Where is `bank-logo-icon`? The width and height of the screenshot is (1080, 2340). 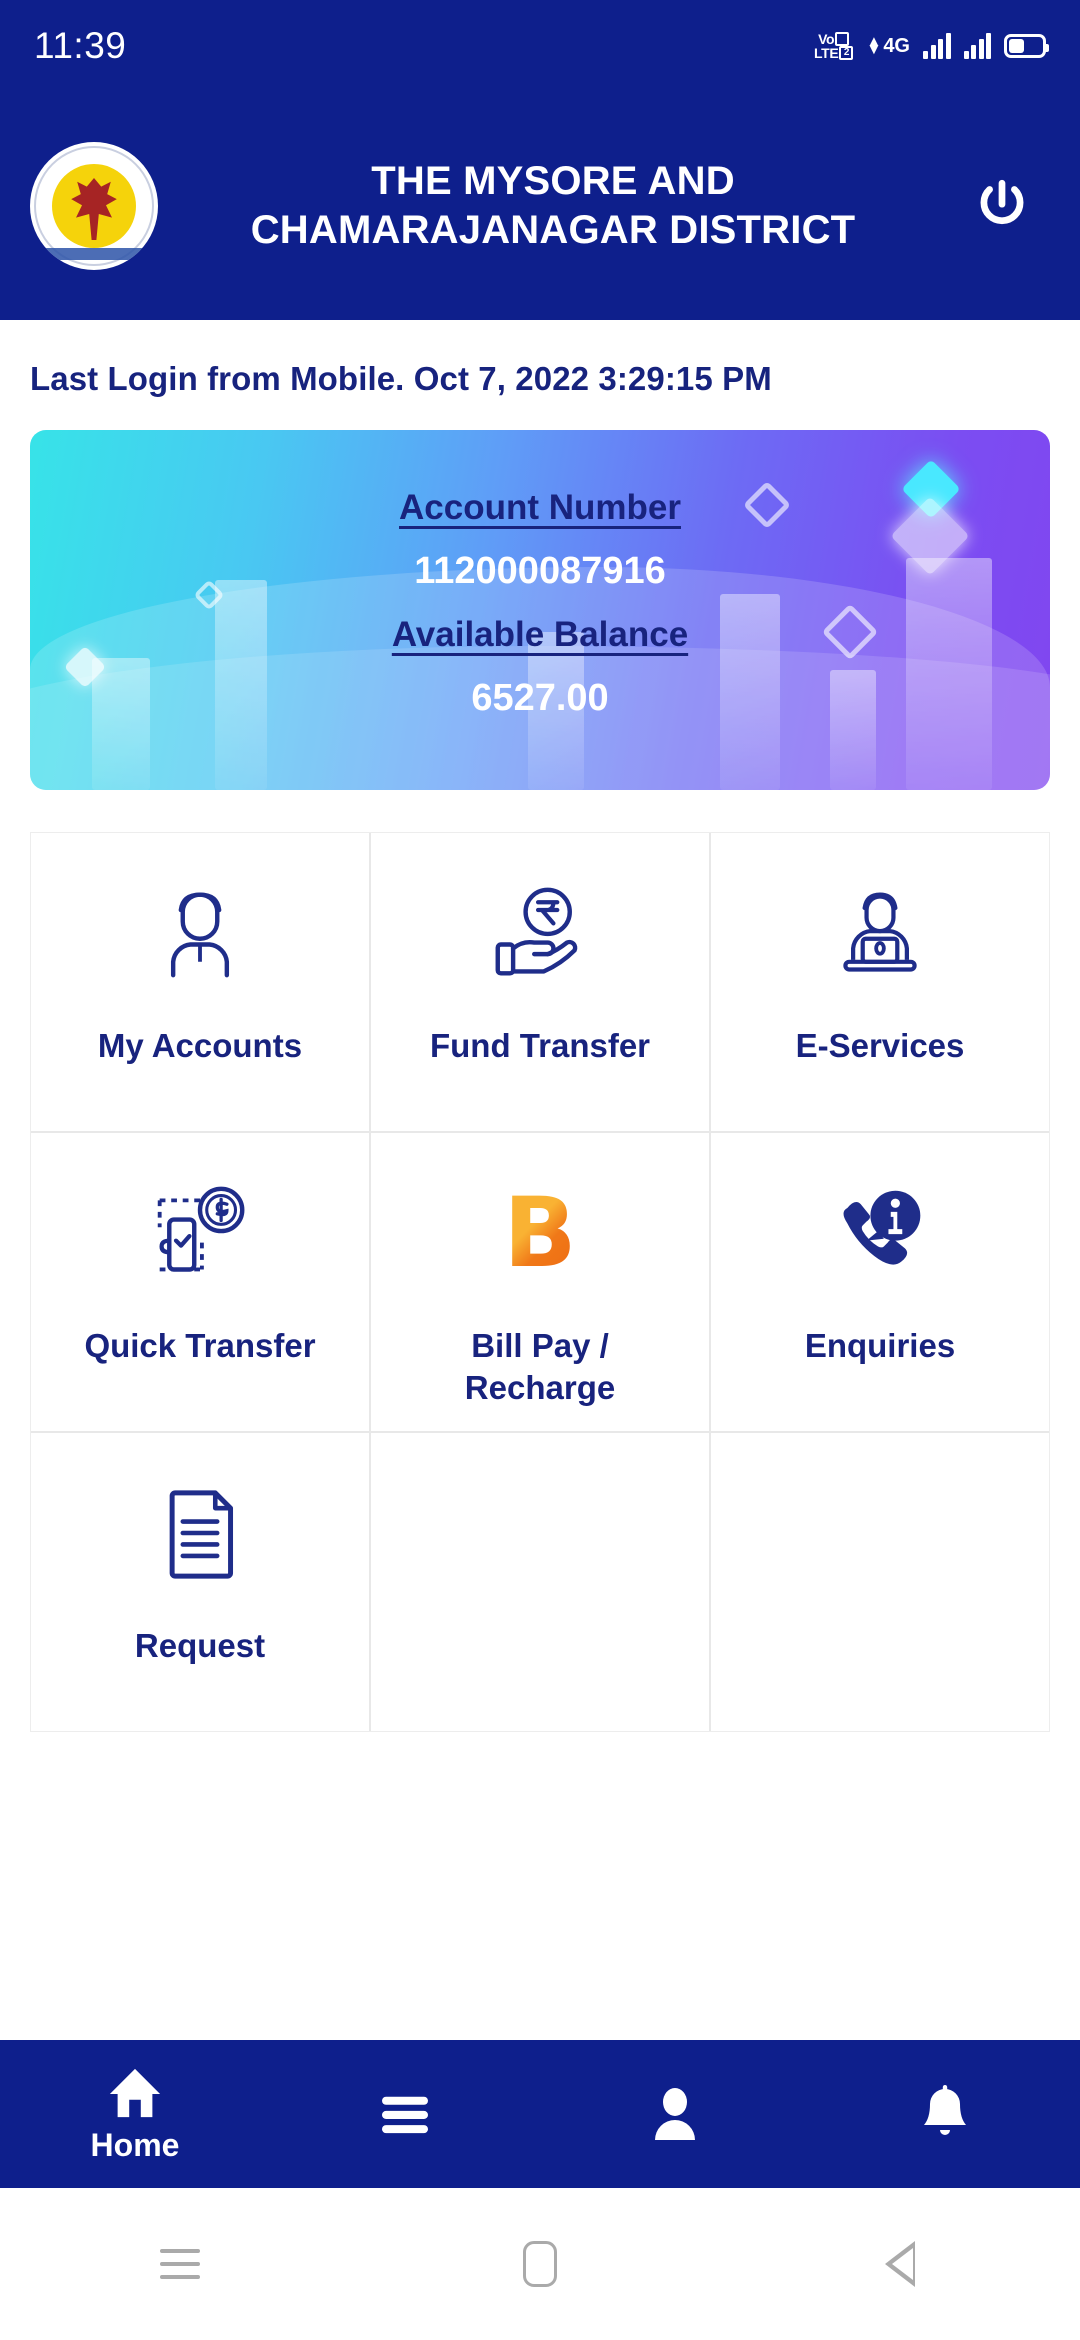 bank-logo-icon is located at coordinates (94, 206).